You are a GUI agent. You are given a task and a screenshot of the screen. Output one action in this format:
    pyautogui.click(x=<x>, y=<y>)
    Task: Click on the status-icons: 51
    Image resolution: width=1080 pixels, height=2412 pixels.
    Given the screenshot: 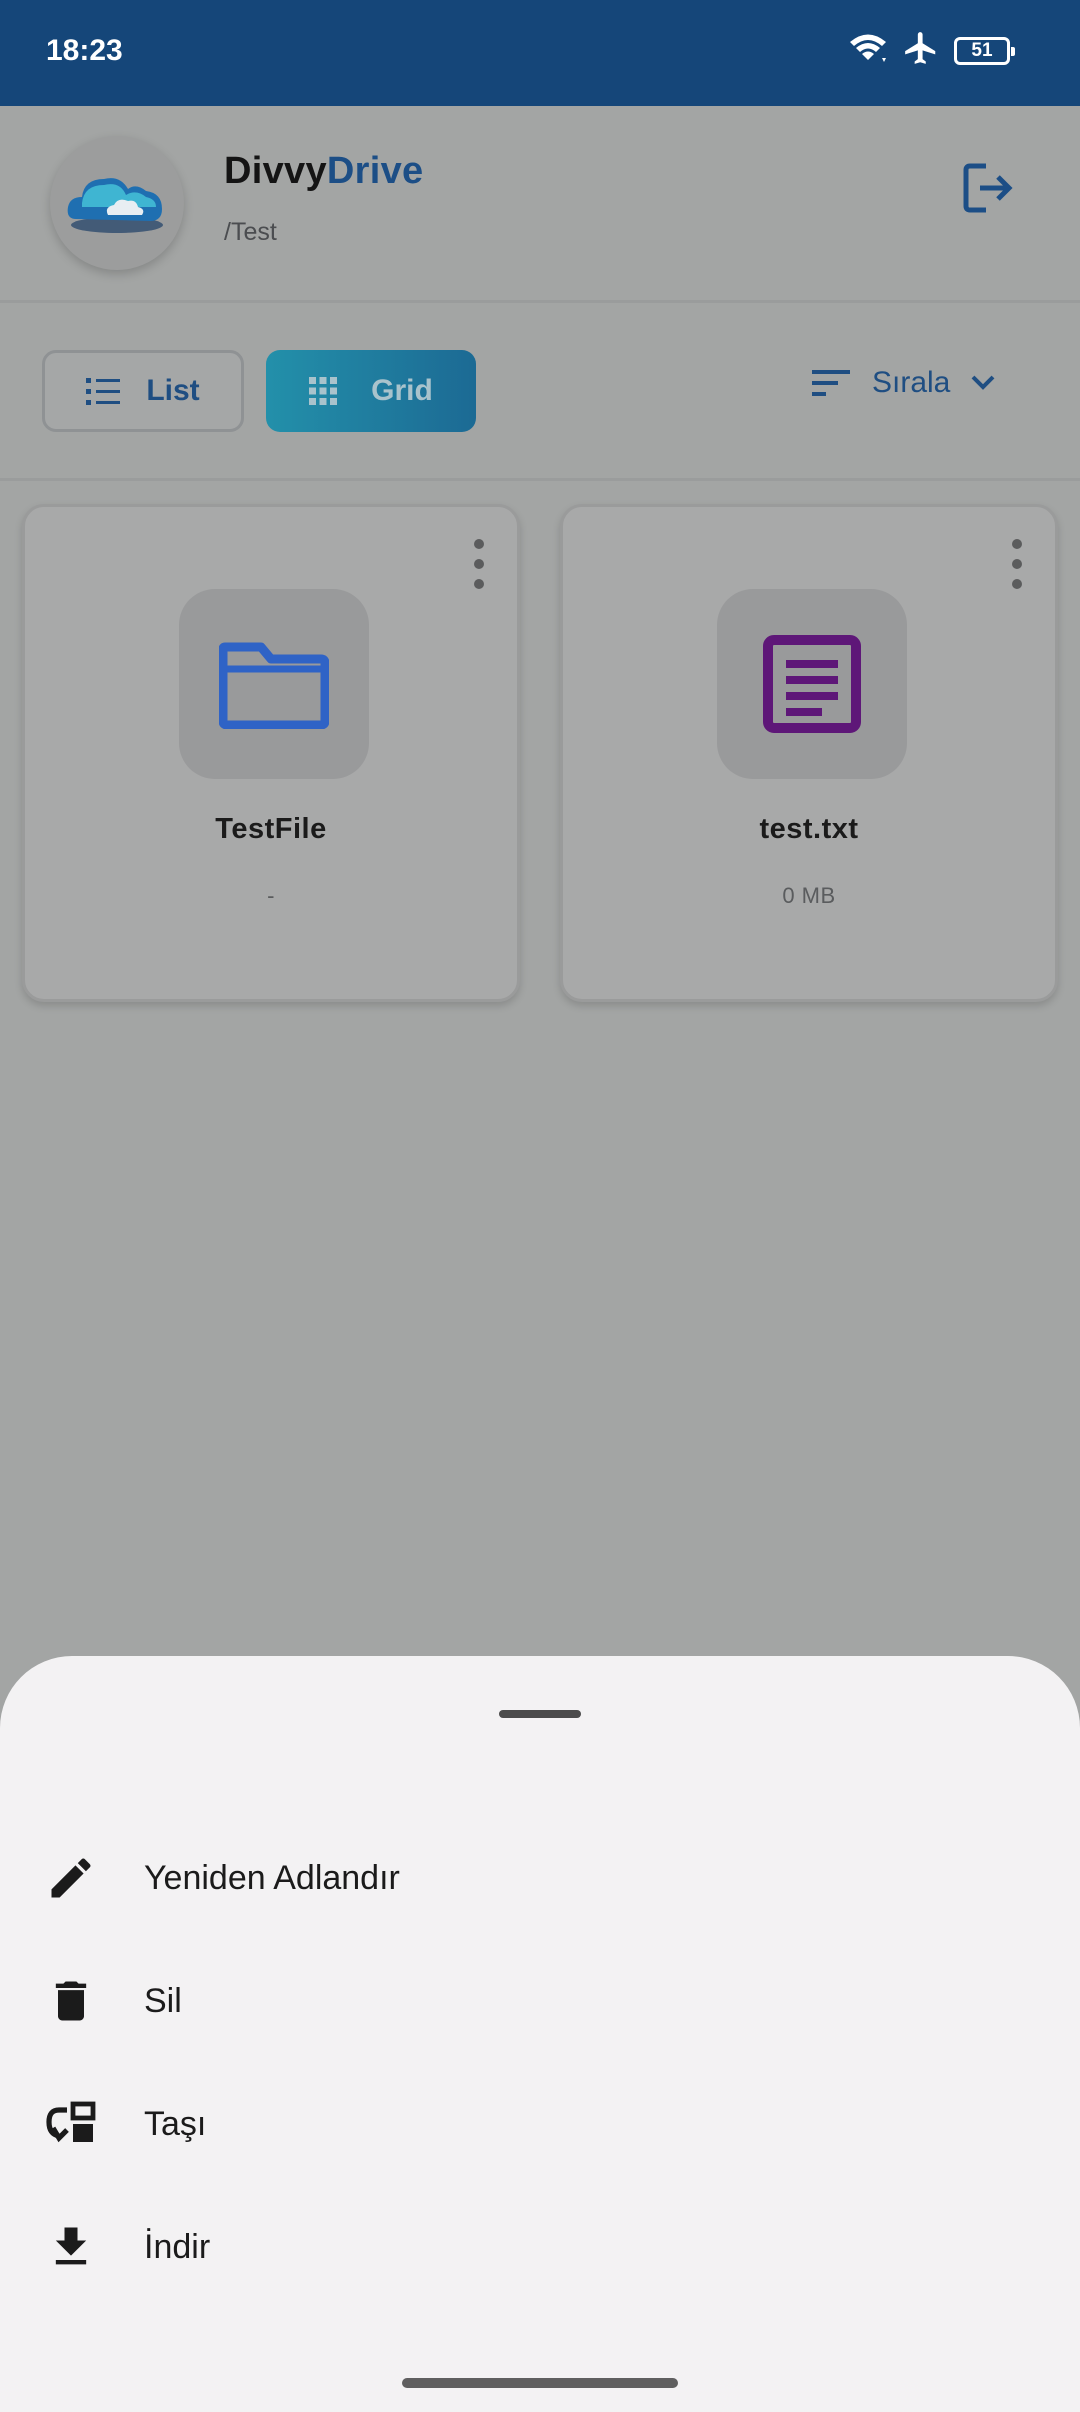 What is the action you would take?
    pyautogui.click(x=931, y=50)
    